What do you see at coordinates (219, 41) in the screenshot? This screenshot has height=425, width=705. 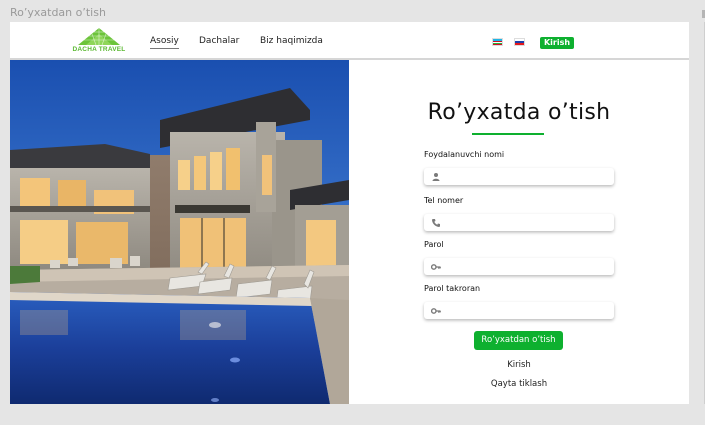 I see `nav-dachalar: Dachalar` at bounding box center [219, 41].